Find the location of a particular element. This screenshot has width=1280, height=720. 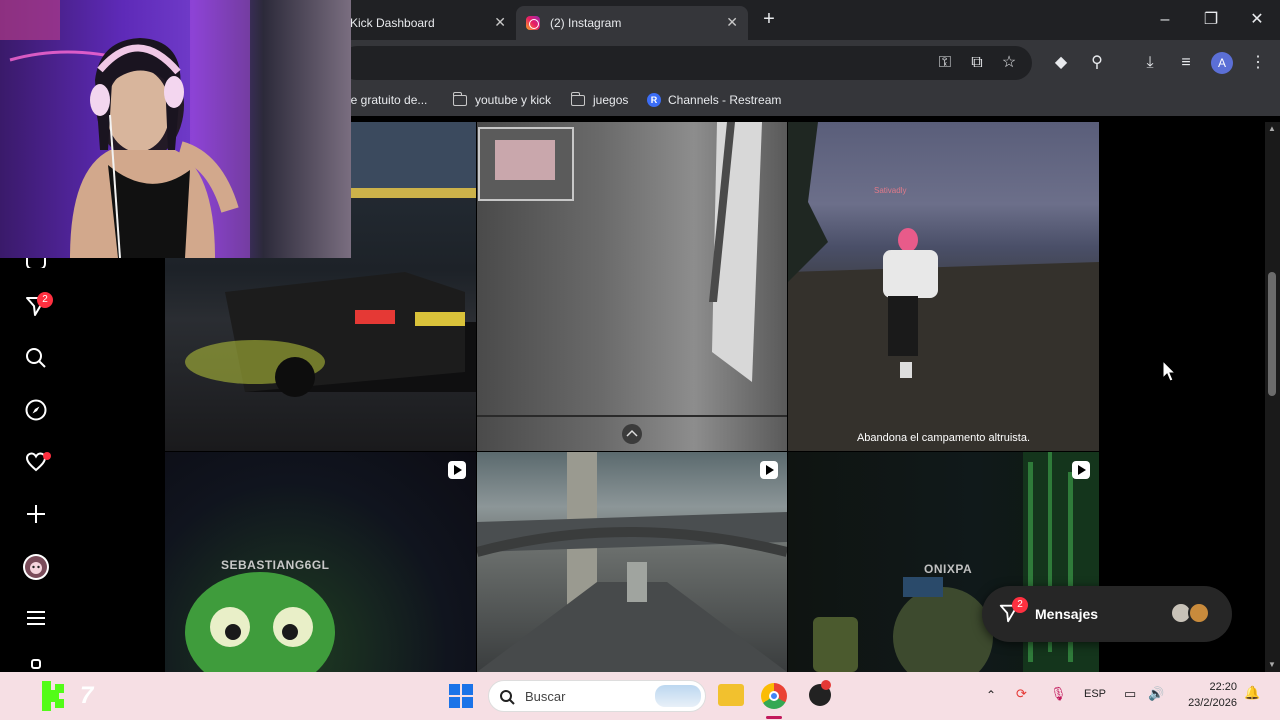

install-app-icon: ⧉ is located at coordinates (977, 63).